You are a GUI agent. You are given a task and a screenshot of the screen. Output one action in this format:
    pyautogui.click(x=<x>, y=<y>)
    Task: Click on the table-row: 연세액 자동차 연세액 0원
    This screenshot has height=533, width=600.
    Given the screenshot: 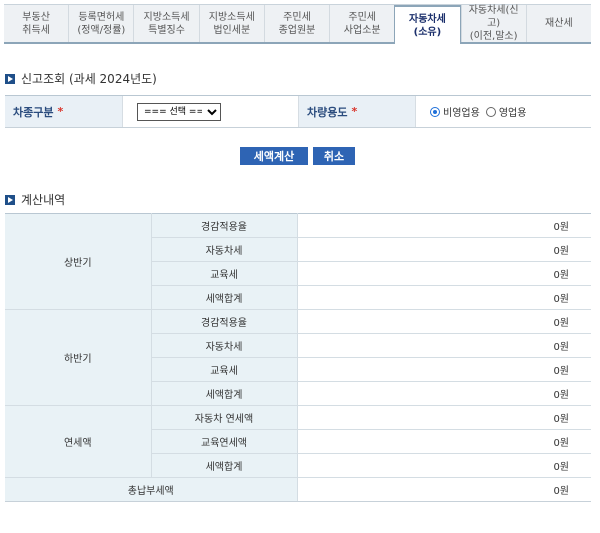 What is the action you would take?
    pyautogui.click(x=298, y=441)
    